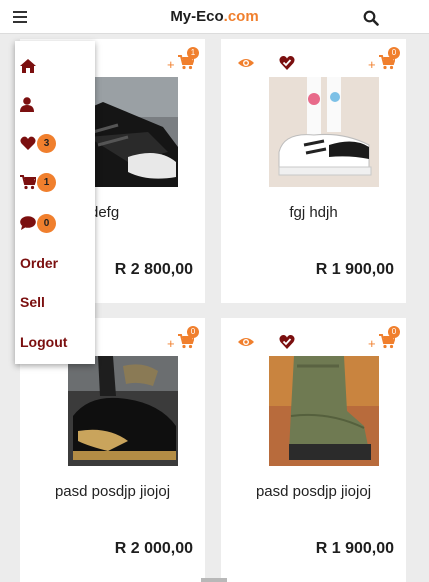  What do you see at coordinates (32, 302) in the screenshot?
I see `menu-item-sell-label: Sell` at bounding box center [32, 302].